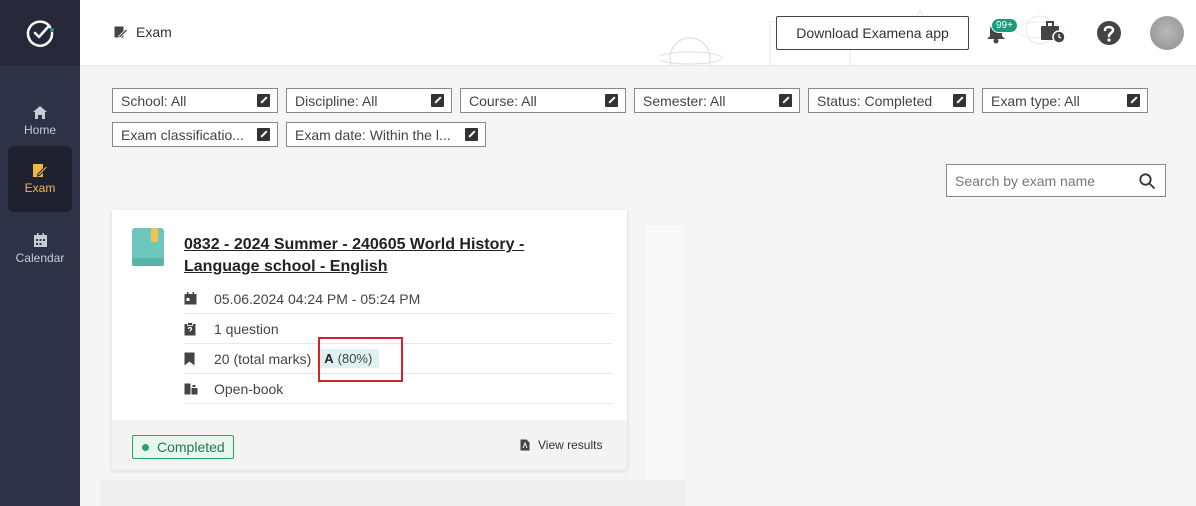  Describe the element at coordinates (263, 358) in the screenshot. I see `exam-total-marks: 20 (total marks)` at that location.